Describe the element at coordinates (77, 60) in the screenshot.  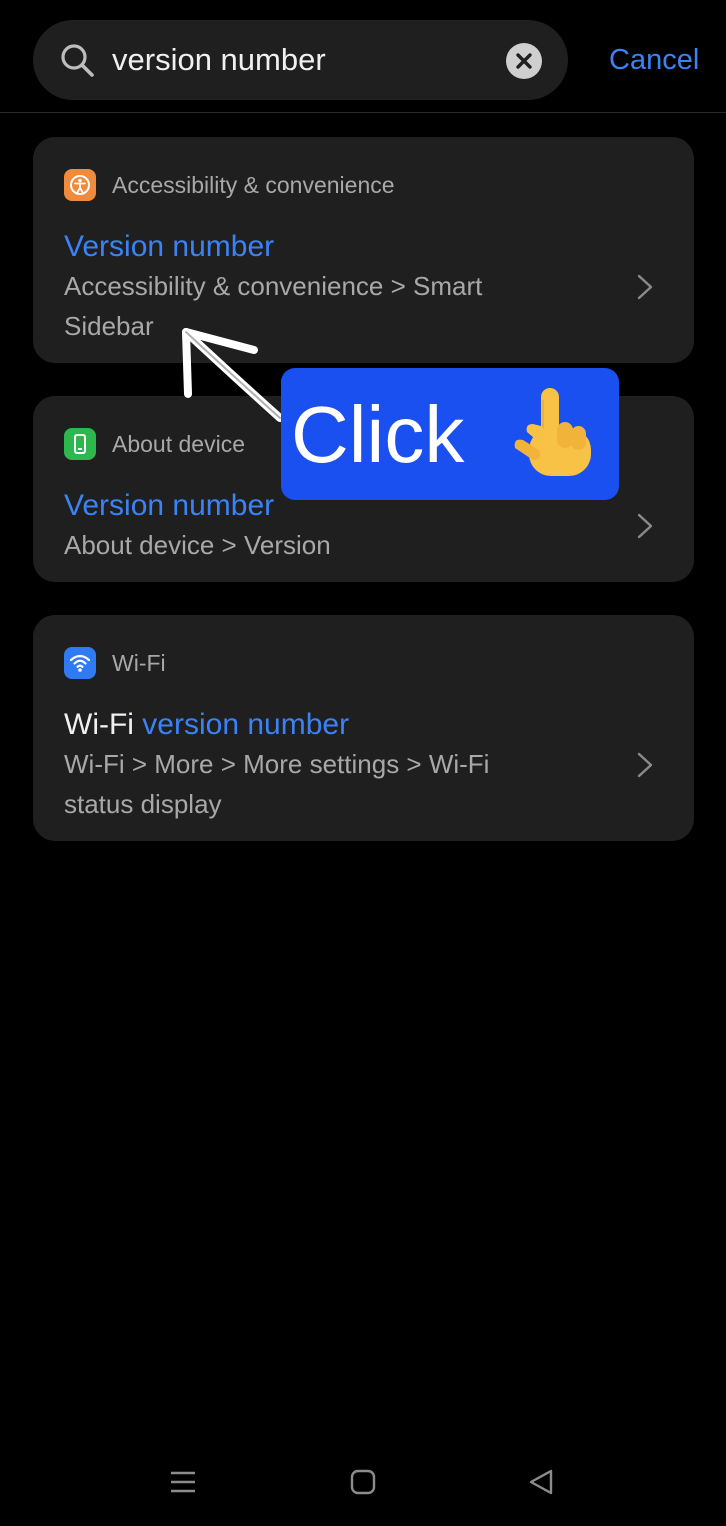
I see `search-icon` at that location.